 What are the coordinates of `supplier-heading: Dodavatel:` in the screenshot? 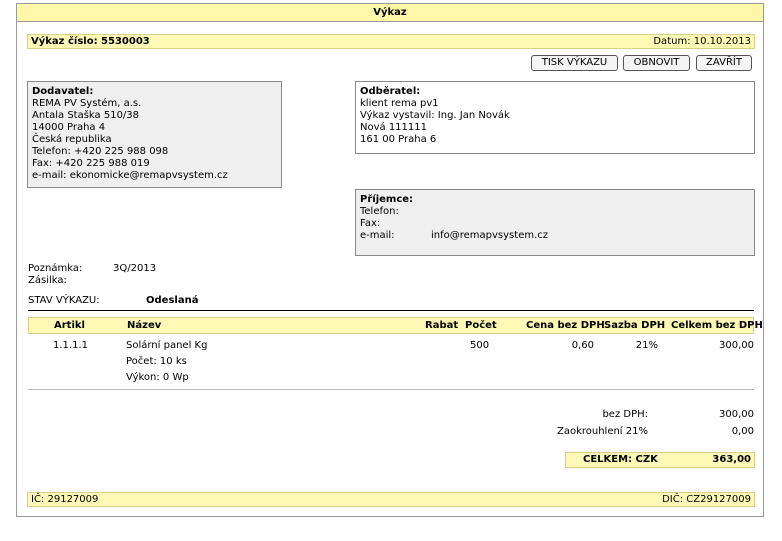 It's located at (63, 91).